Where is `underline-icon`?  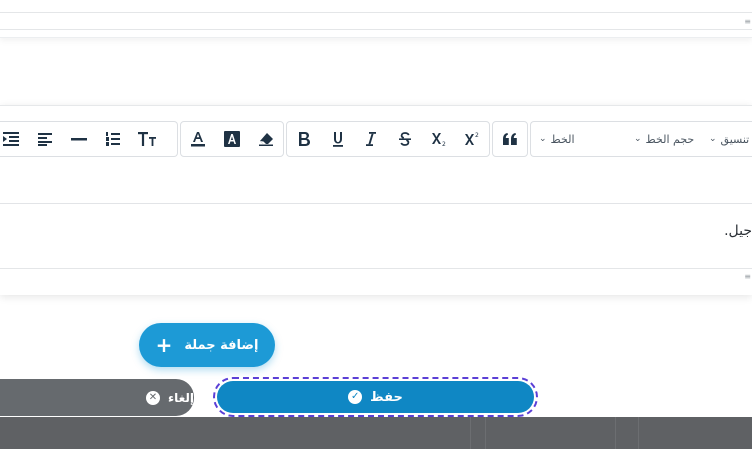
underline-icon is located at coordinates (338, 139).